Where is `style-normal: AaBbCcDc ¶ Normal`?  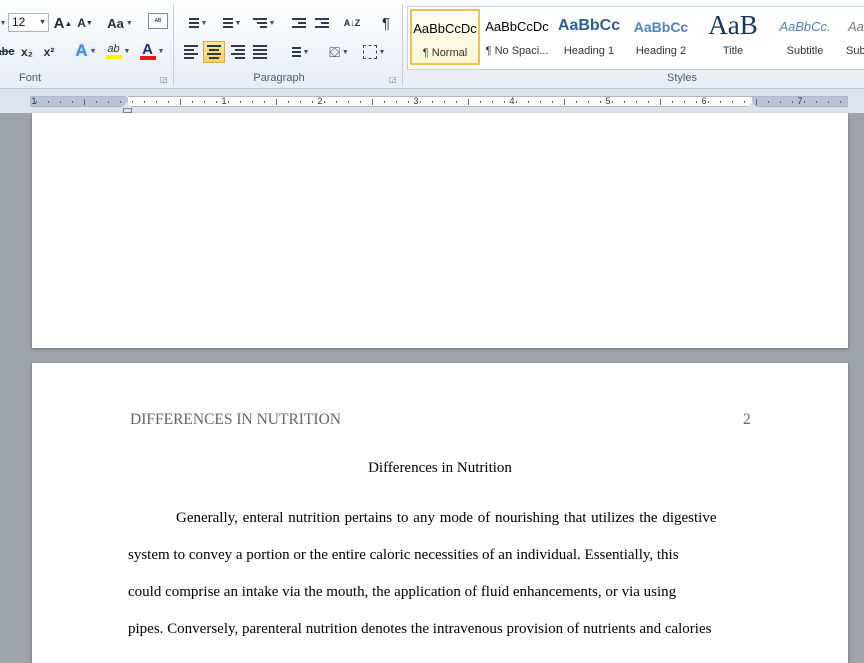 style-normal: AaBbCcDc ¶ Normal is located at coordinates (445, 37).